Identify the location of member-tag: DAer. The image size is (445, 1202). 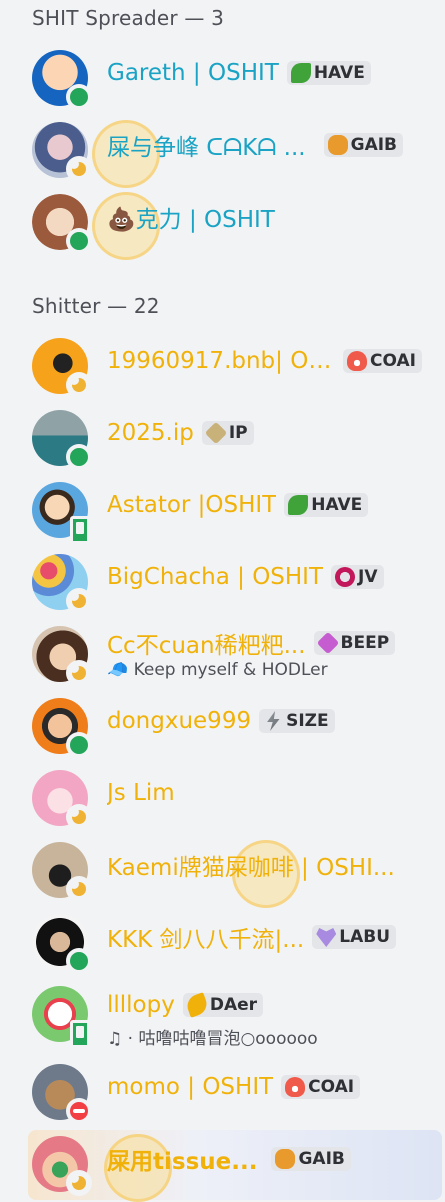
(223, 1005).